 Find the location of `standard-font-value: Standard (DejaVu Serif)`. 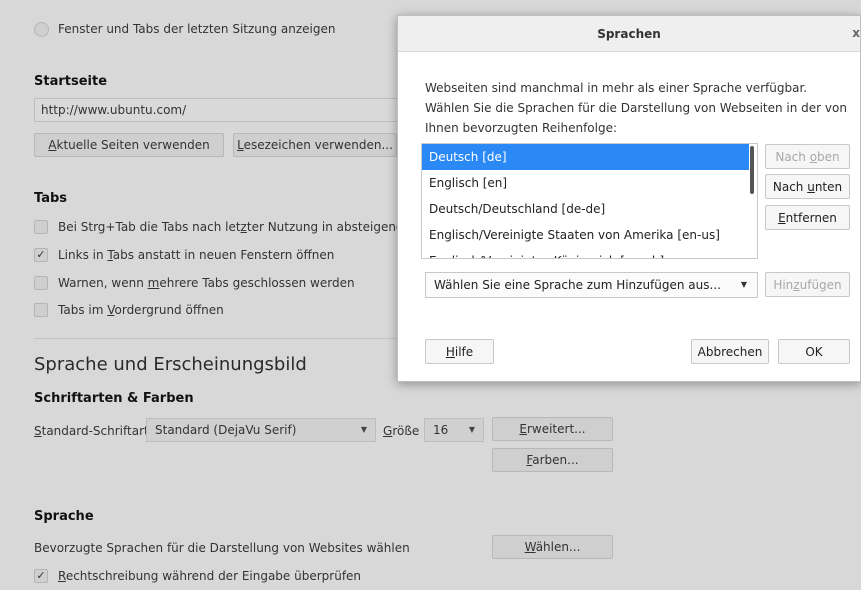

standard-font-value: Standard (DejaVu Serif) is located at coordinates (226, 430).